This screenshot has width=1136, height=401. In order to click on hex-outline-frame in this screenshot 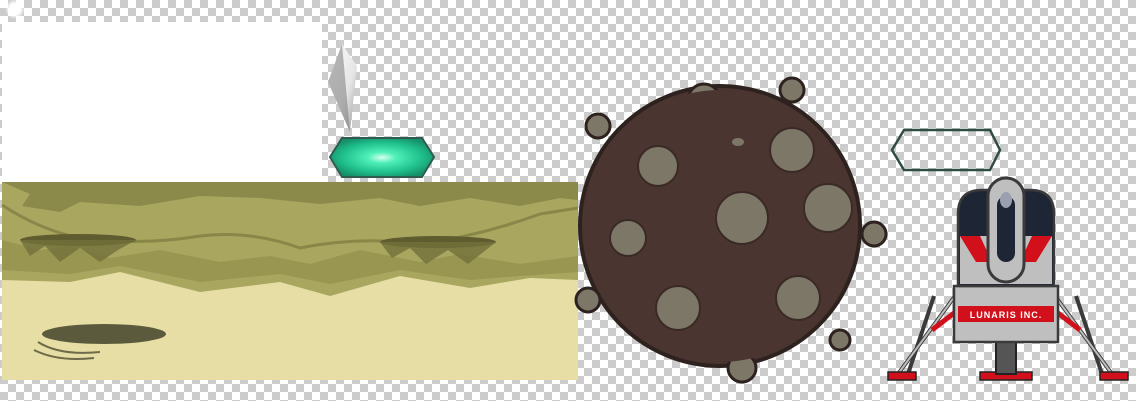, I will do `click(946, 150)`.